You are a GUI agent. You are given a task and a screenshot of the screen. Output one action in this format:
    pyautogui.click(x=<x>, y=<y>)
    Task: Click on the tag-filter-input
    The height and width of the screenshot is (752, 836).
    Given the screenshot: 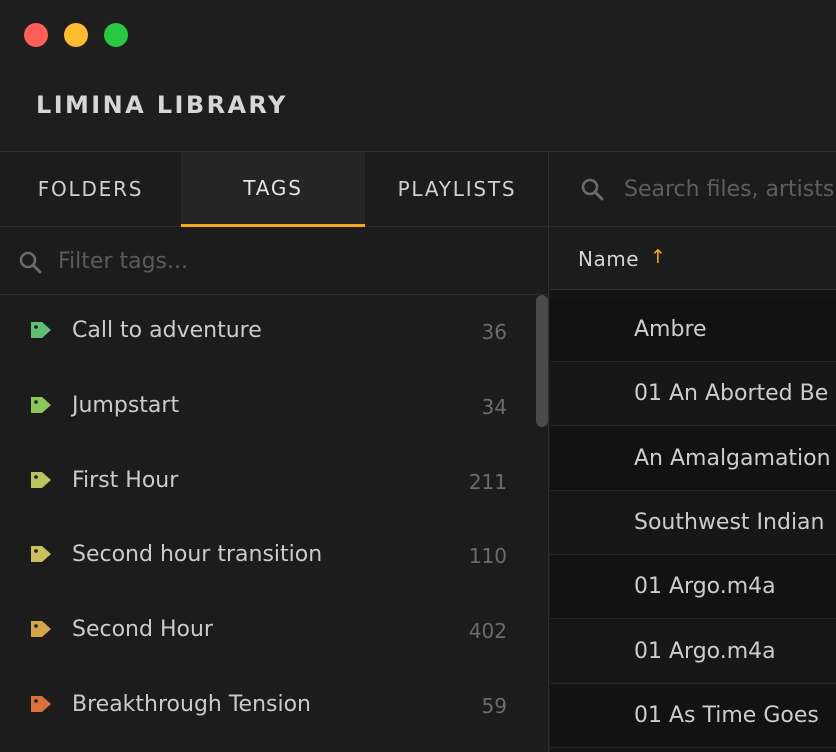 What is the action you would take?
    pyautogui.click(x=288, y=261)
    